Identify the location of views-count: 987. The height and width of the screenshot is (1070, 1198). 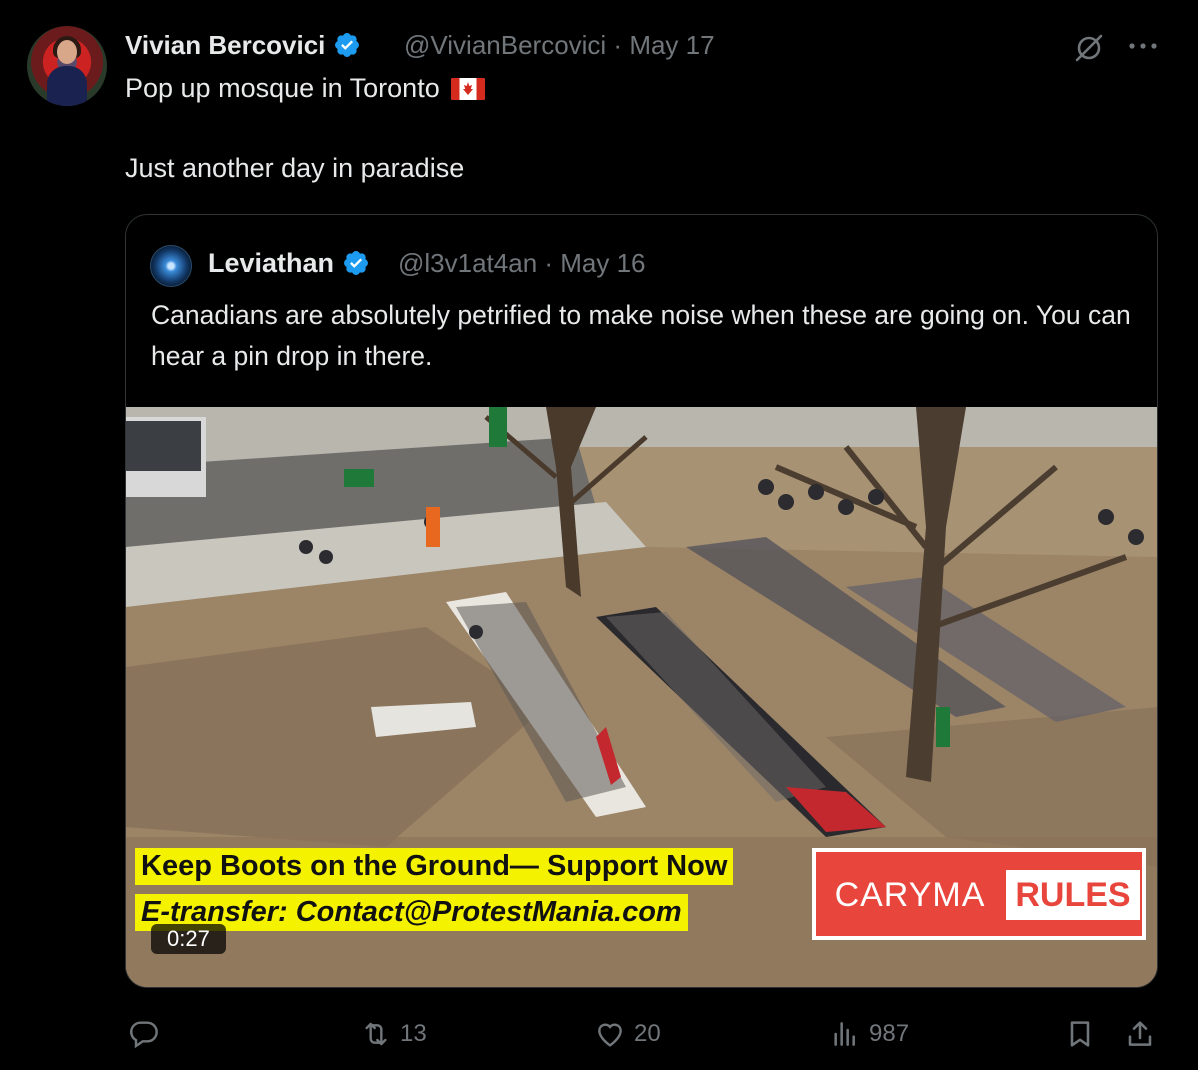
(889, 1033).